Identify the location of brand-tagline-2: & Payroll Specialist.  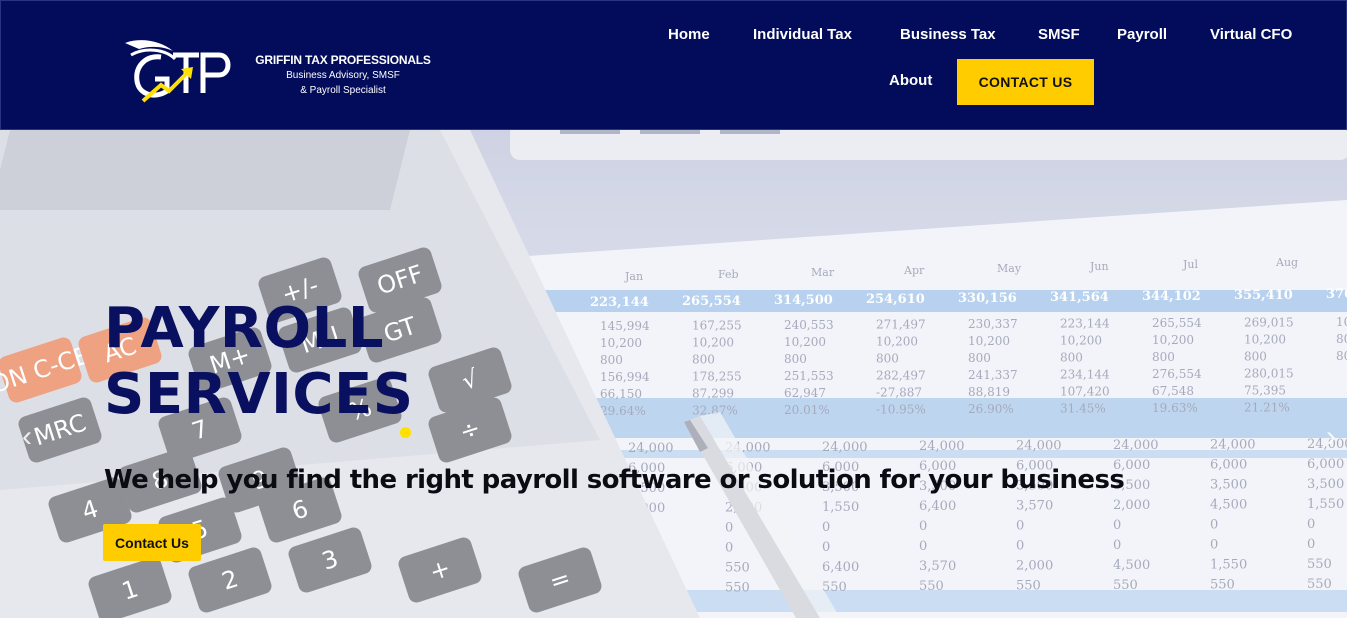
(343, 90).